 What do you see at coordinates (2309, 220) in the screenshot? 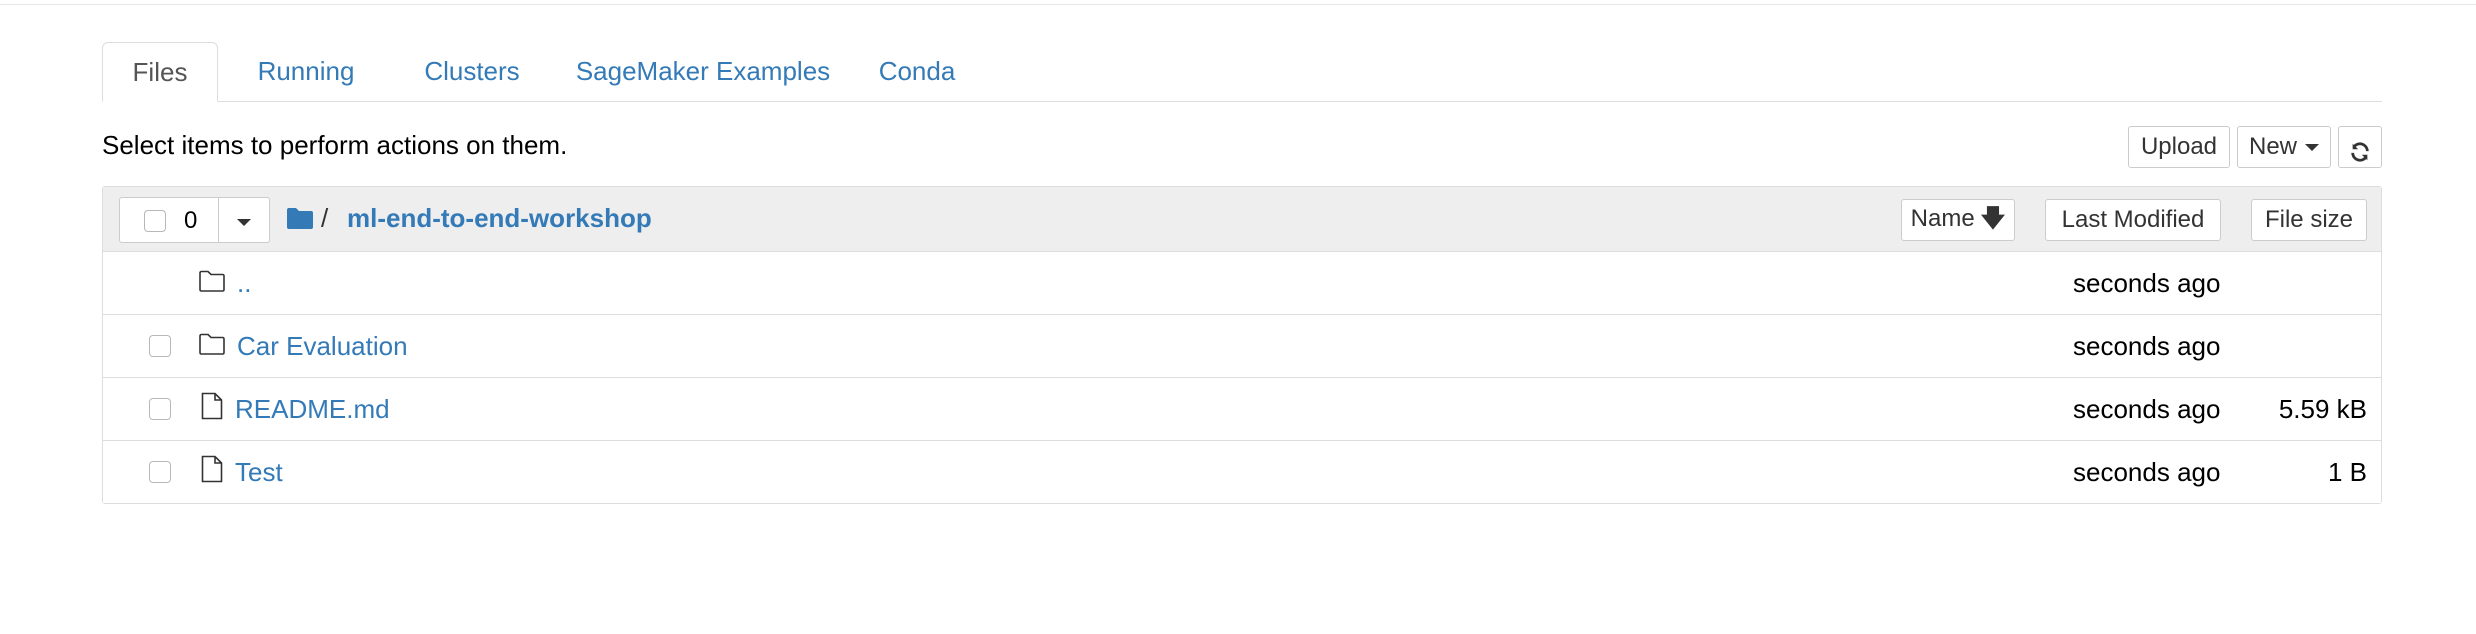
I see `sort-by-size-button: File size` at bounding box center [2309, 220].